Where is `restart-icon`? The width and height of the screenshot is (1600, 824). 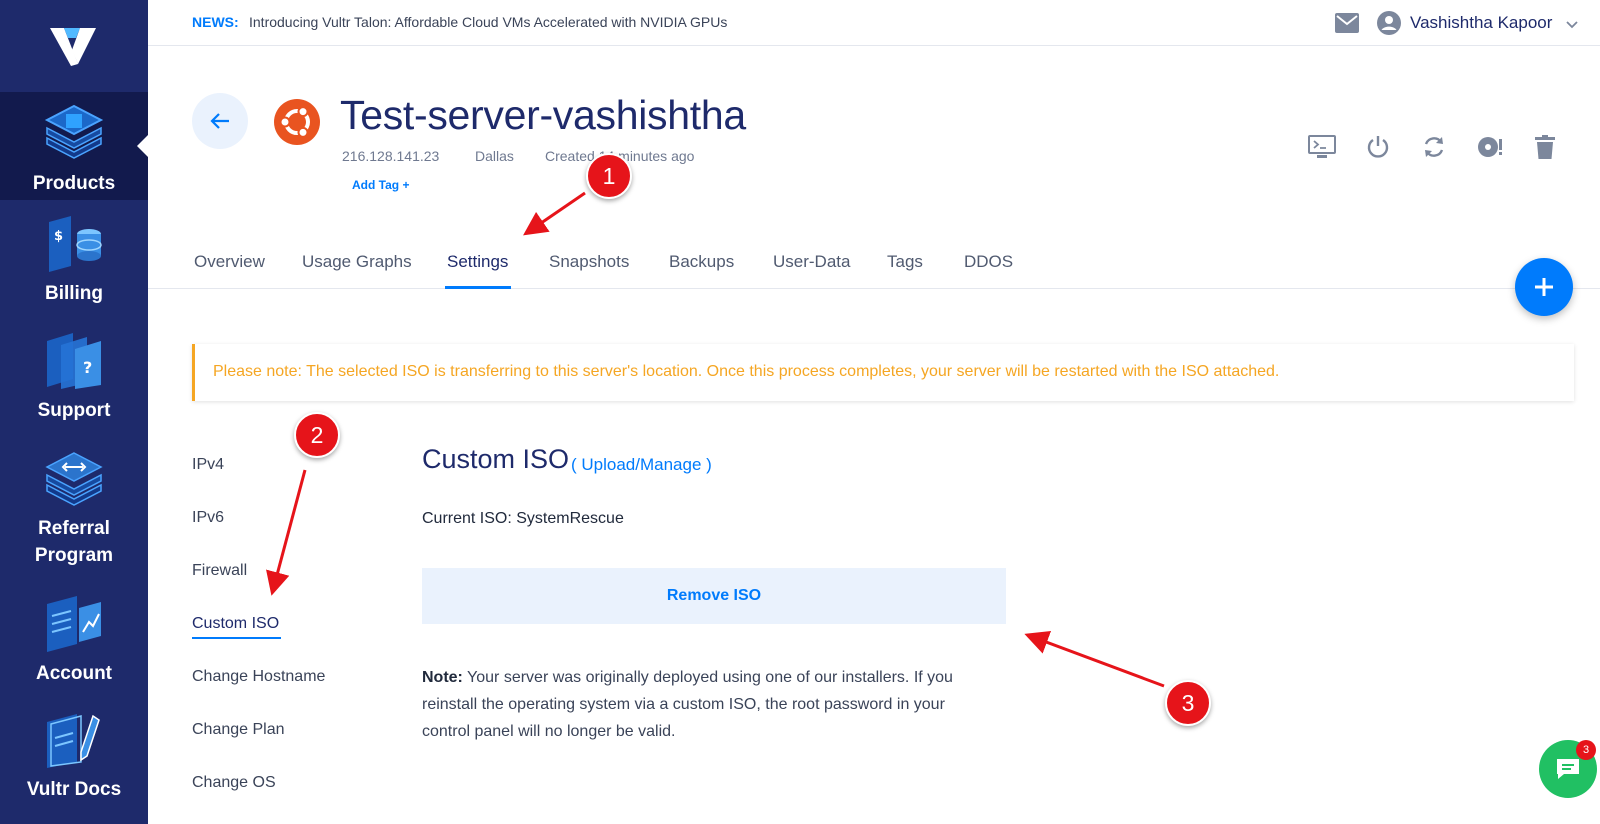 restart-icon is located at coordinates (1434, 147).